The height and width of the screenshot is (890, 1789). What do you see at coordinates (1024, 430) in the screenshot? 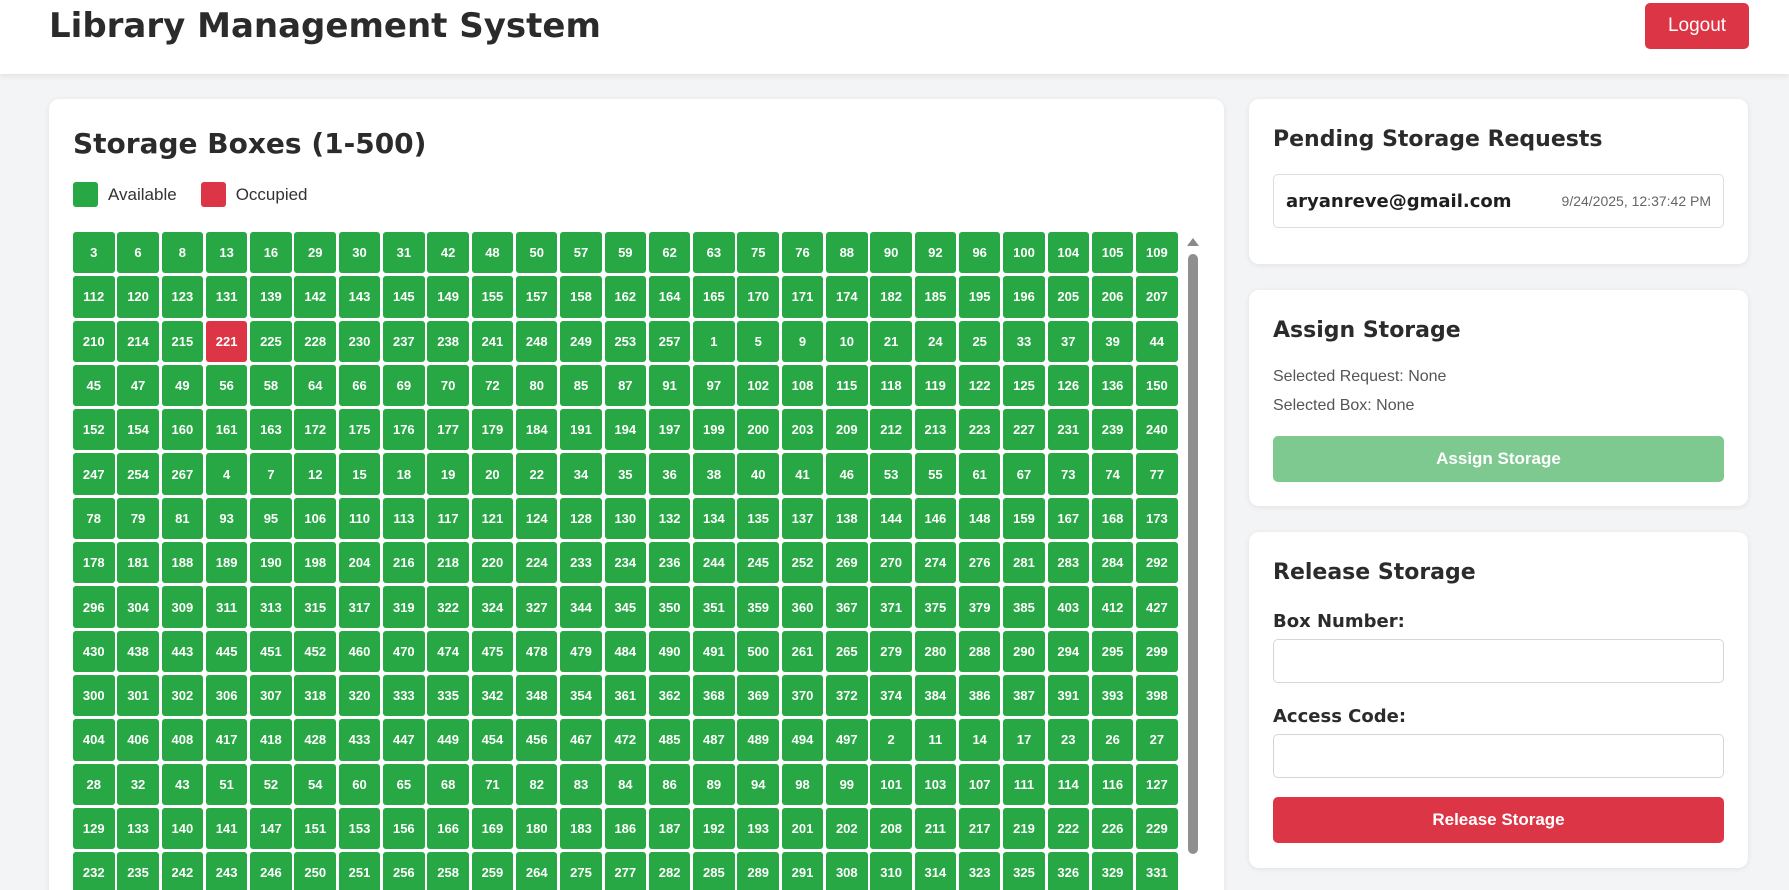
I see `storage-box: 227` at bounding box center [1024, 430].